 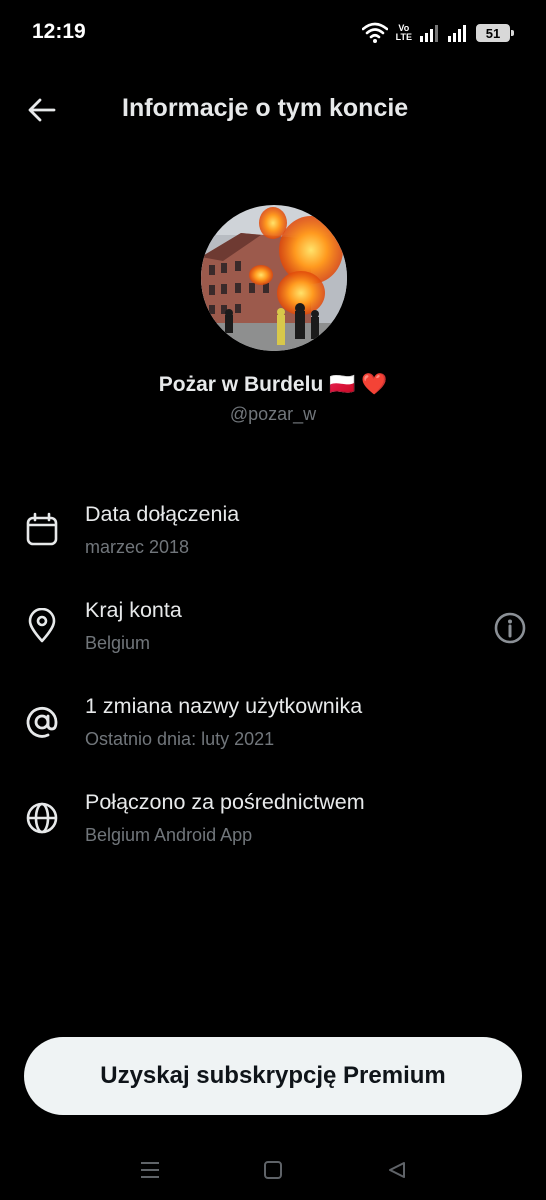 I want to click on row-title: Data dołączenia, so click(x=162, y=514).